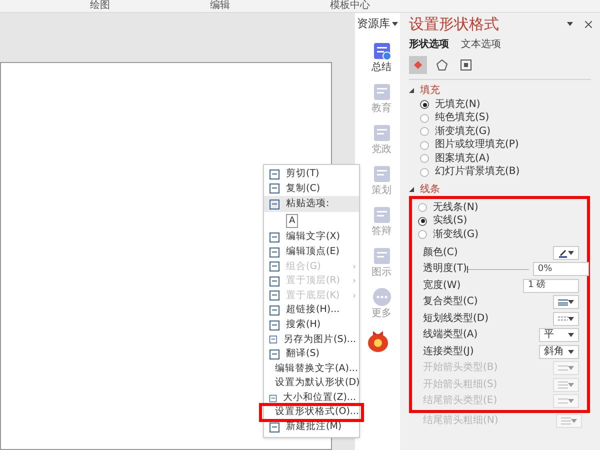 The width and height of the screenshot is (600, 450). I want to click on spinner-field: 1 磅, so click(551, 285).